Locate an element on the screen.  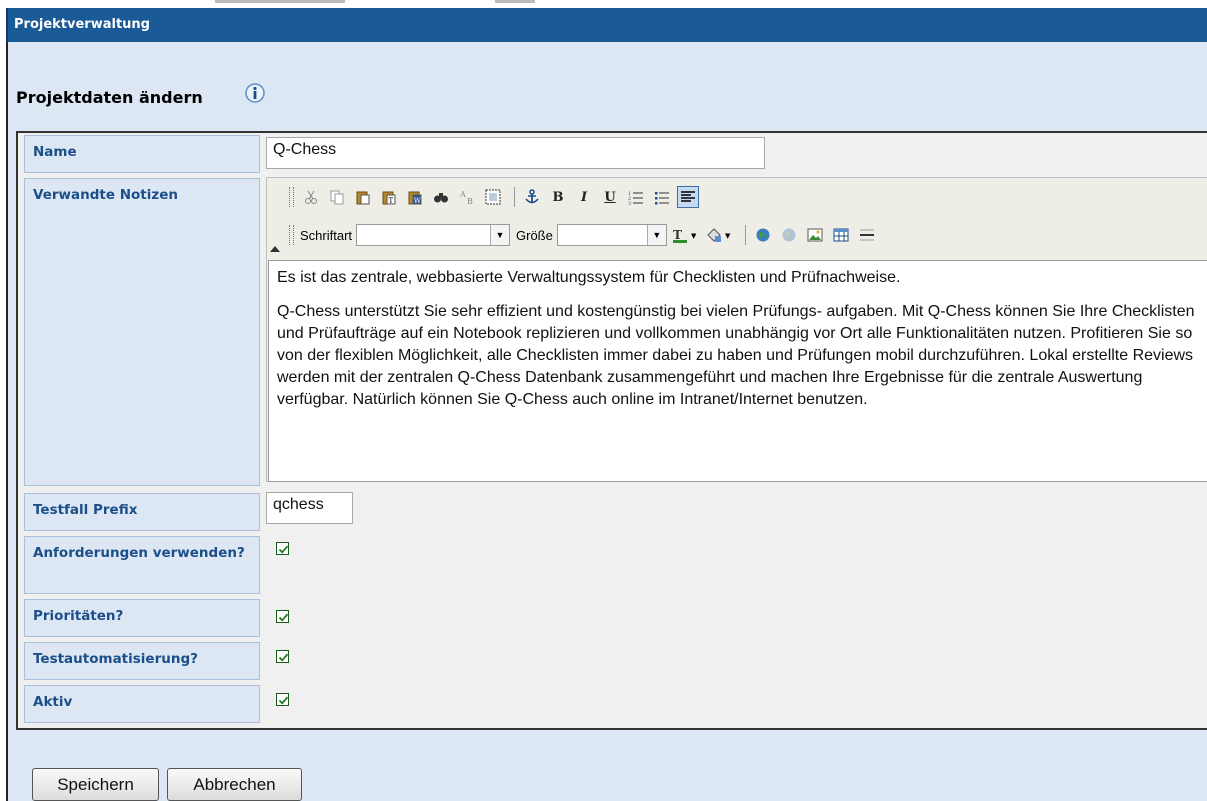
automation-checkbox is located at coordinates (282, 656).